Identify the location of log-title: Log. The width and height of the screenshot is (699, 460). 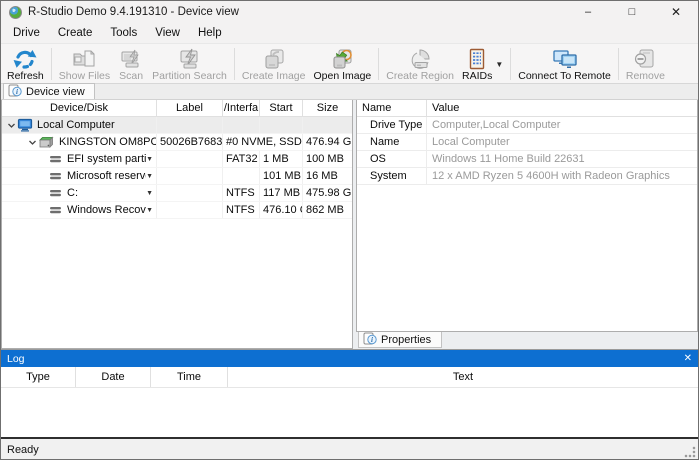
(16, 358).